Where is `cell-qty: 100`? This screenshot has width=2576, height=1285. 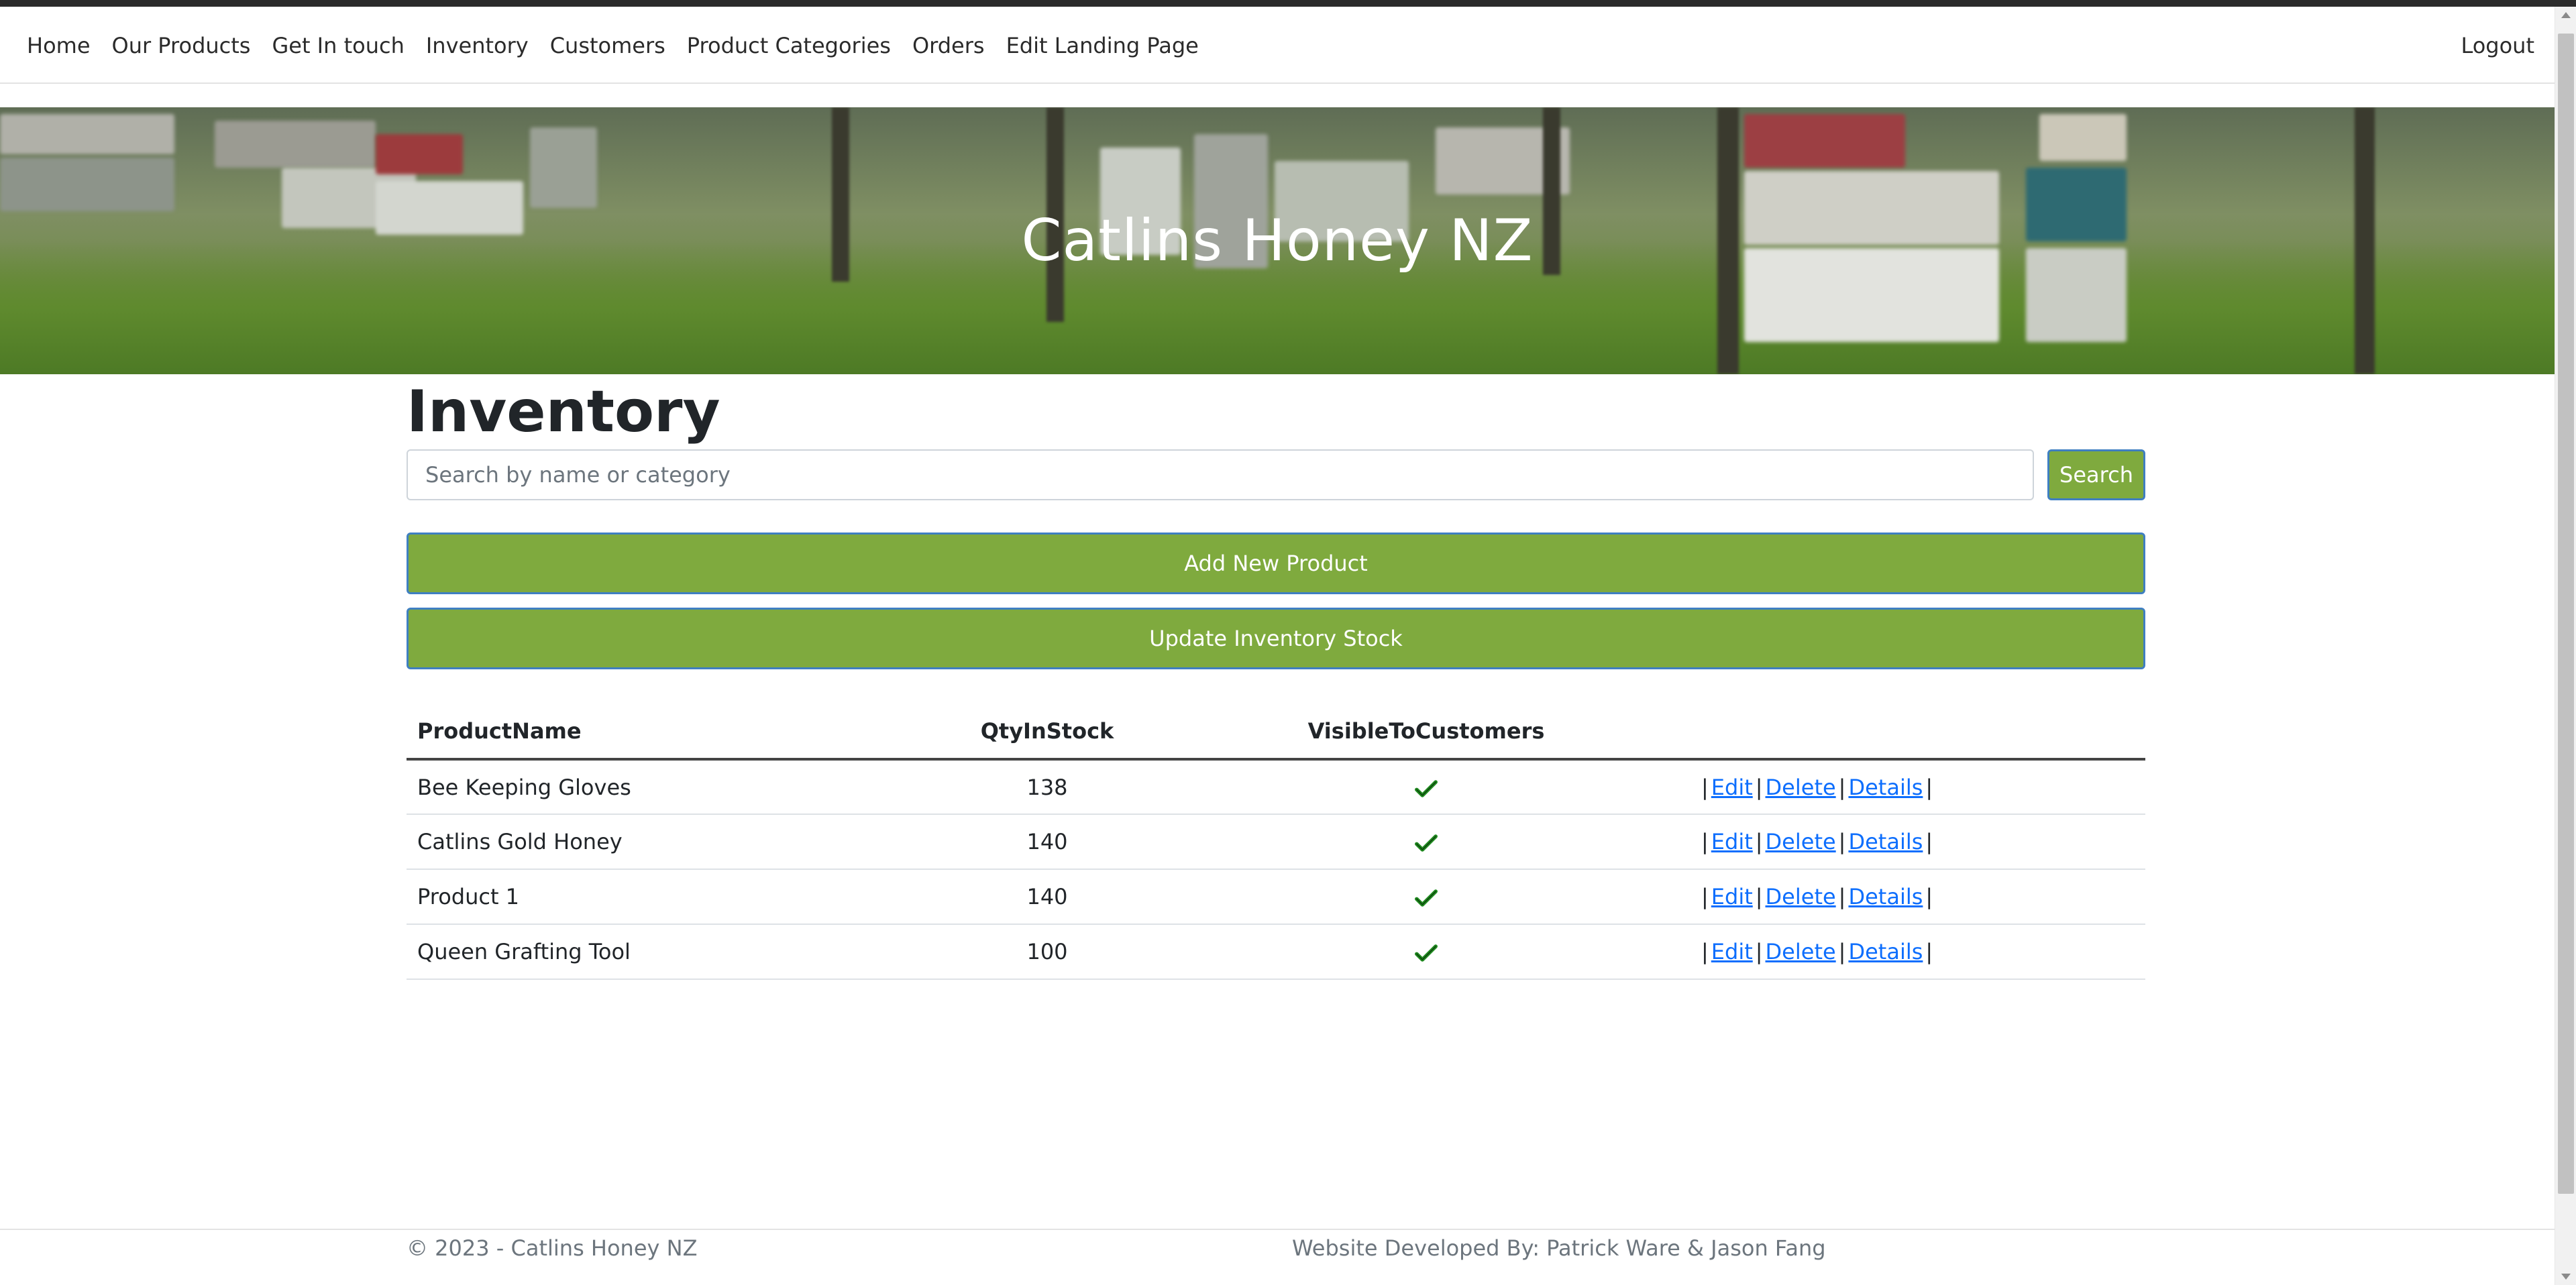 cell-qty: 100 is located at coordinates (1047, 952).